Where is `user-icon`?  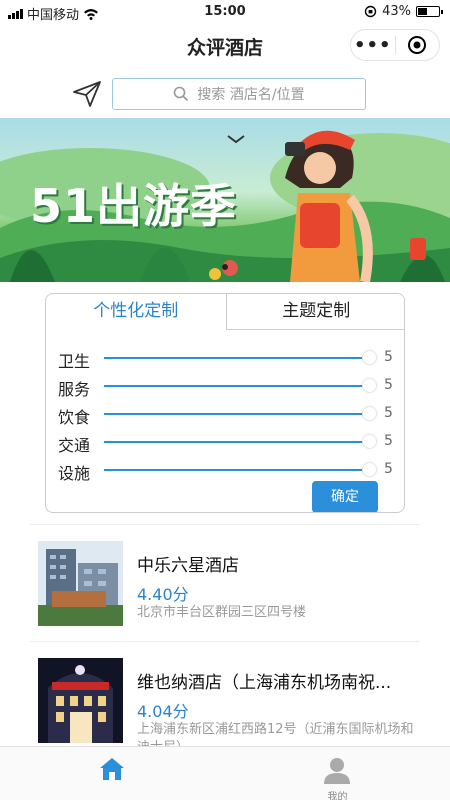
user-icon is located at coordinates (337, 772).